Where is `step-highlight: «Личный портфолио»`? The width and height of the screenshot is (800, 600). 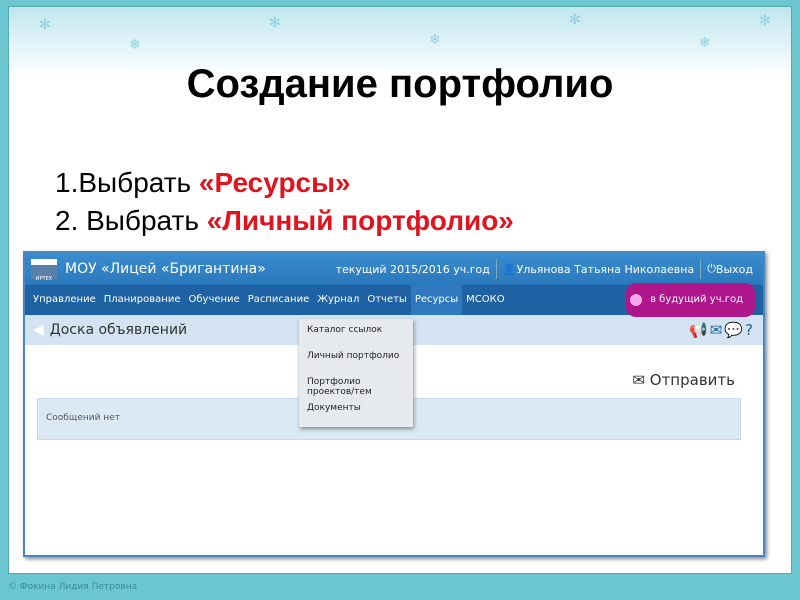 step-highlight: «Личный портфолио» is located at coordinates (360, 220).